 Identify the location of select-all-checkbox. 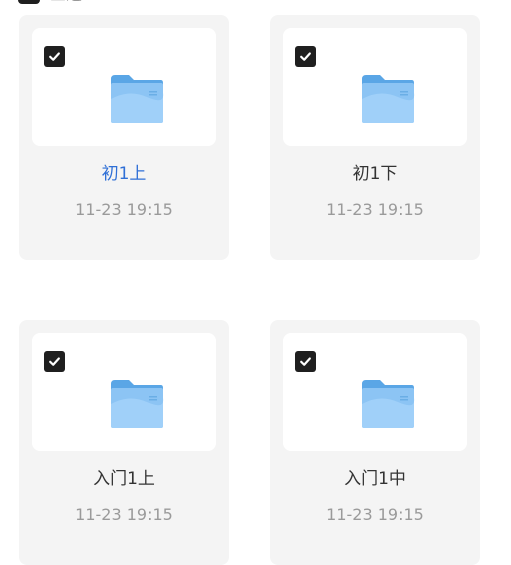
(29, 2).